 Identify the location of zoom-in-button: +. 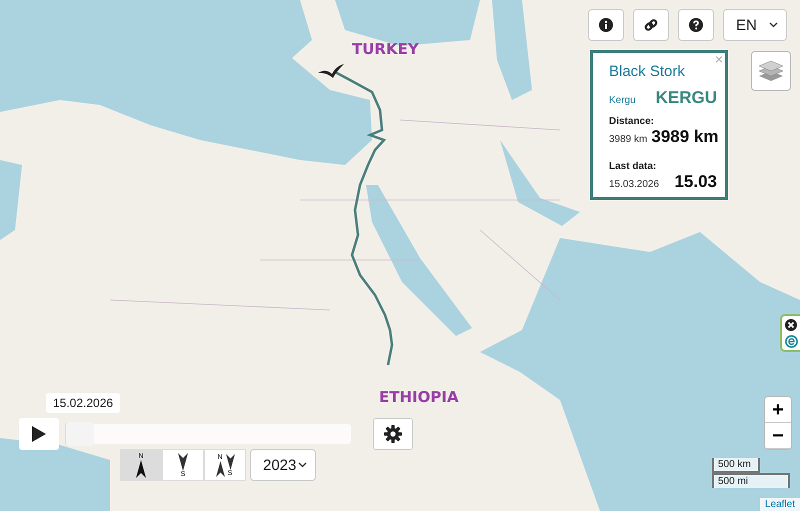
(778, 410).